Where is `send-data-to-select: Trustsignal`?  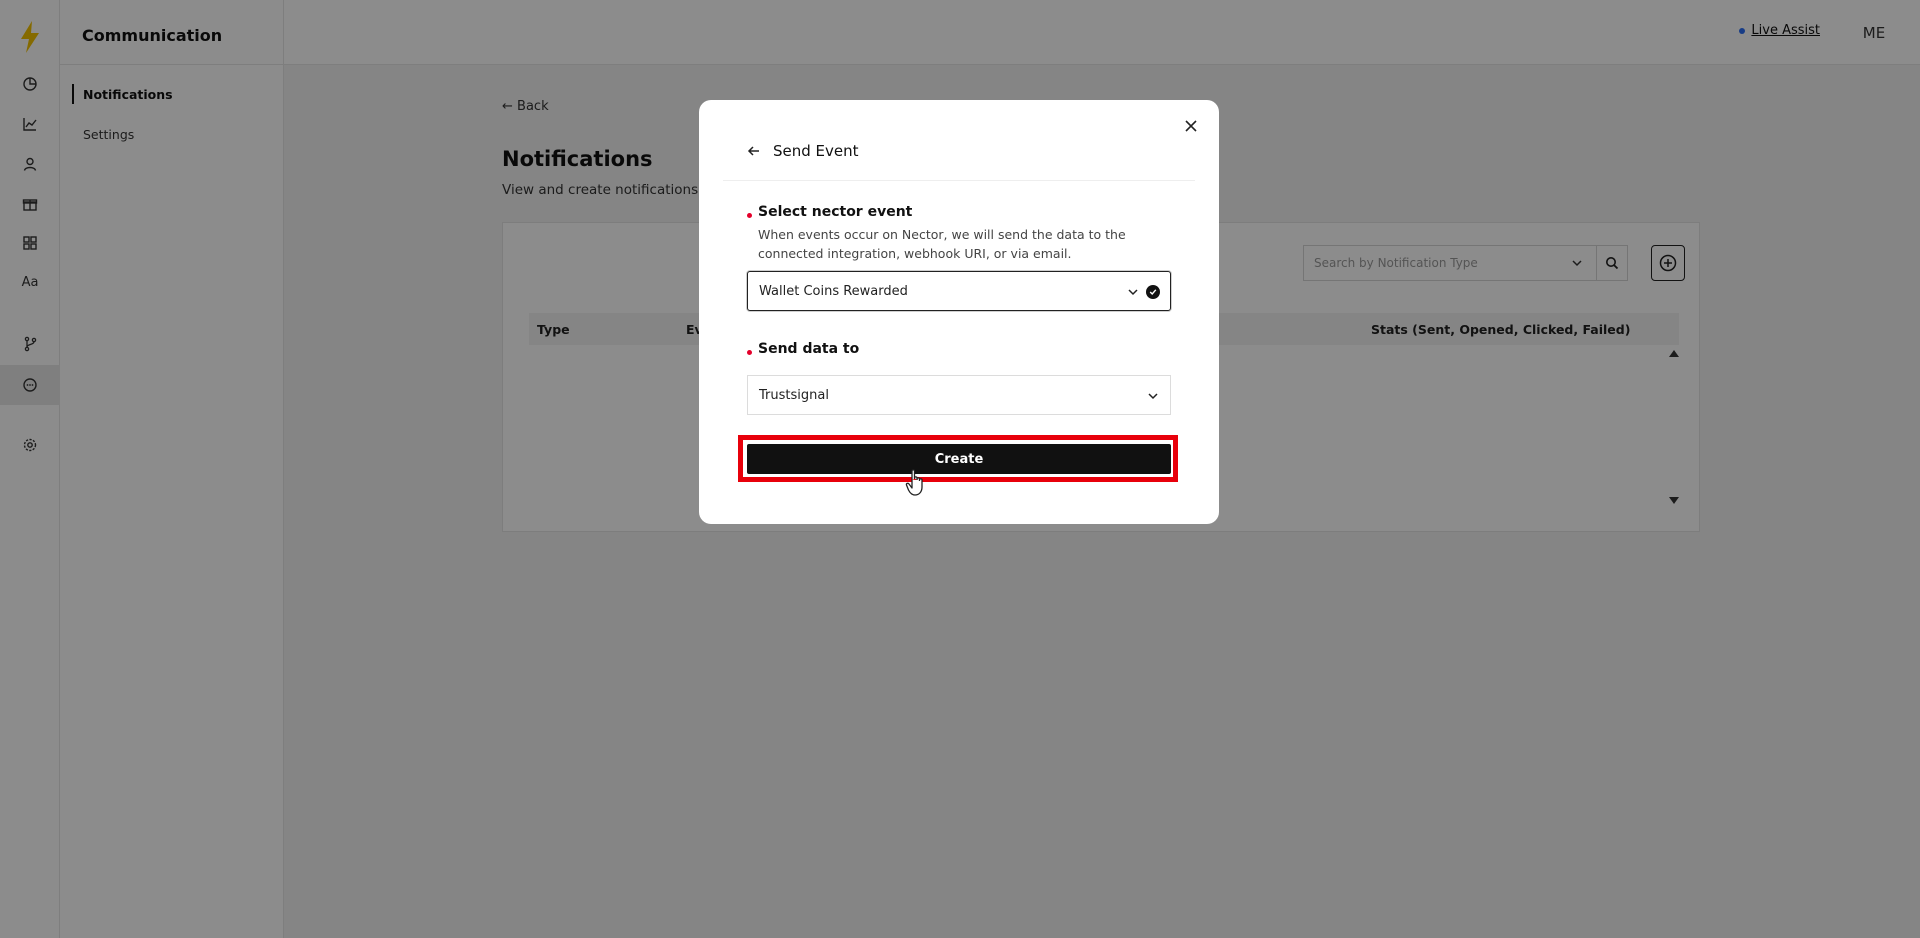
send-data-to-select: Trustsignal is located at coordinates (959, 395).